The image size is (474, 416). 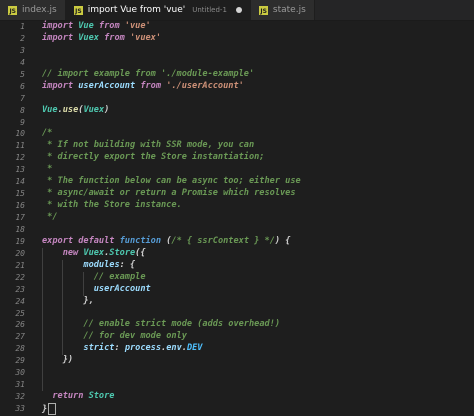 I want to click on code-line: 7, so click(x=237, y=99).